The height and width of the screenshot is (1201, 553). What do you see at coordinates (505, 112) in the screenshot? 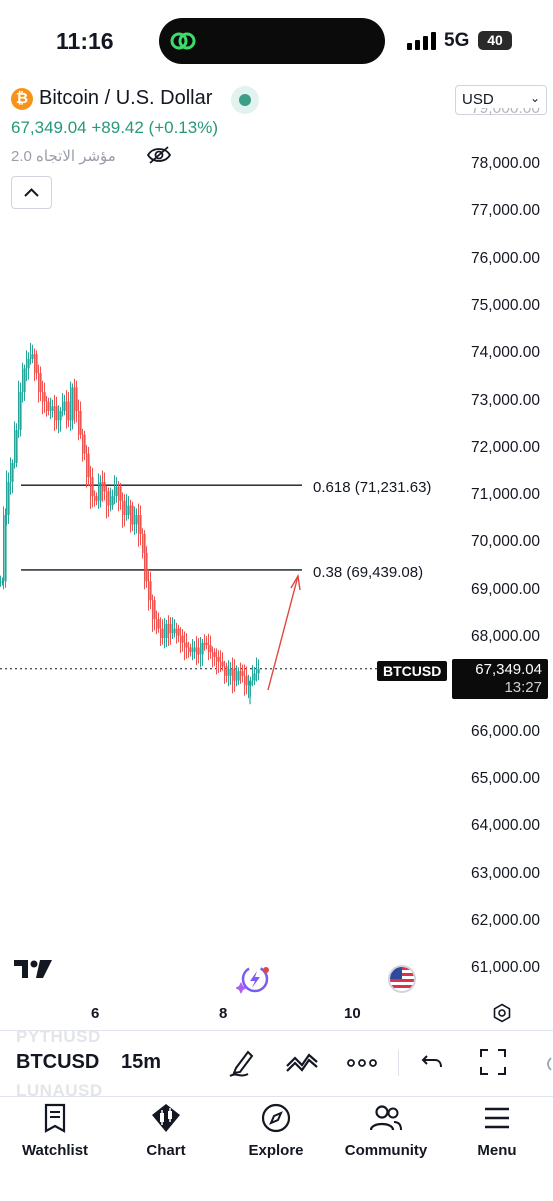
I see `y-axis-label-partial-text: 79,000.00` at bounding box center [505, 112].